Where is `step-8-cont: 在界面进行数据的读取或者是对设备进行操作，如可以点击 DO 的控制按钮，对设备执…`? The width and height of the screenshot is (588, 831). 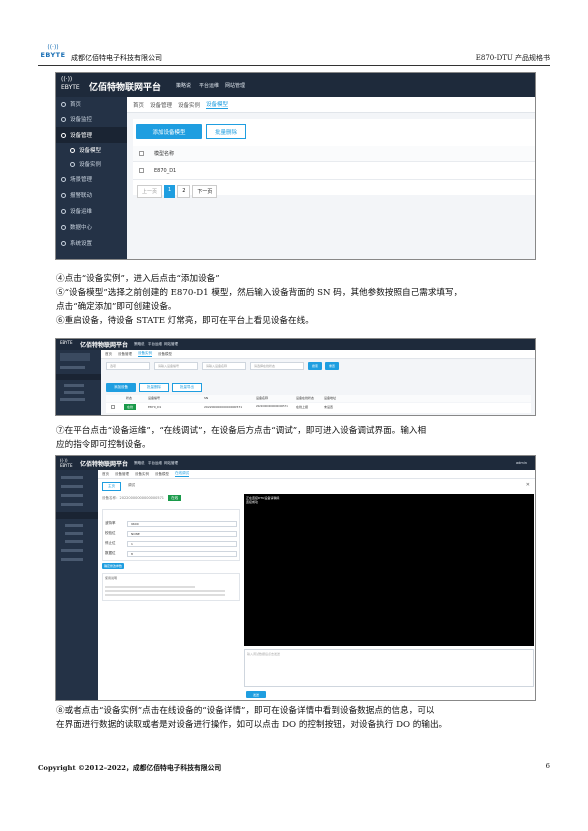
step-8-cont: 在界面进行数据的读取或者是对设备进行操作，如可以点击 DO 的控制按钮，对设备执… is located at coordinates (252, 725).